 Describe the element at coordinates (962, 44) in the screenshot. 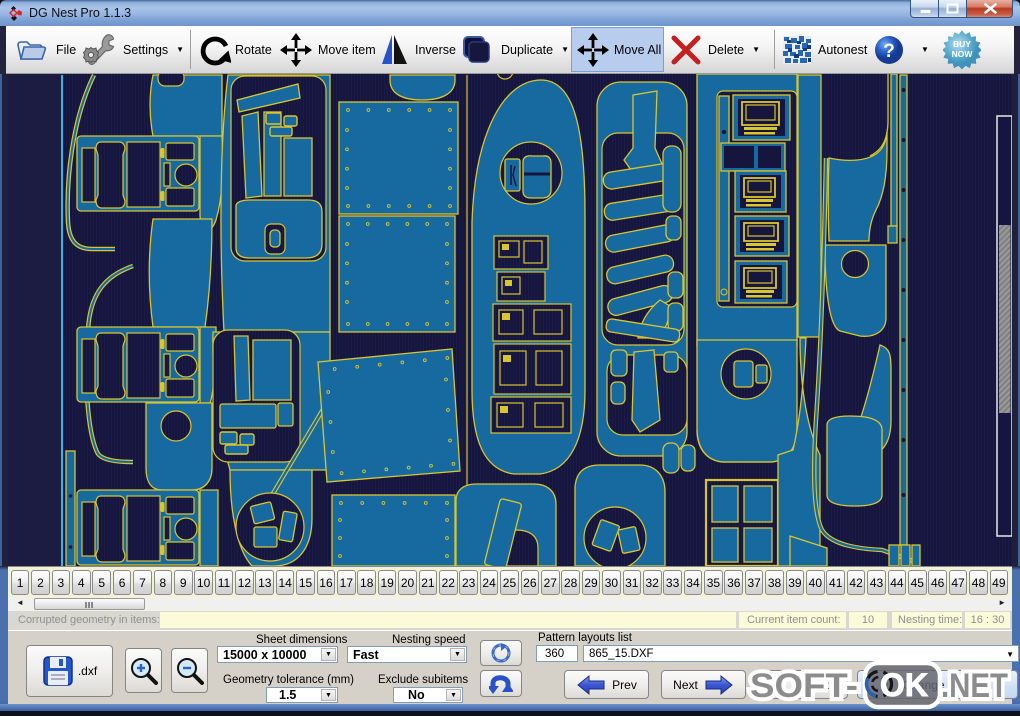

I see `svg-text: BUY` at that location.